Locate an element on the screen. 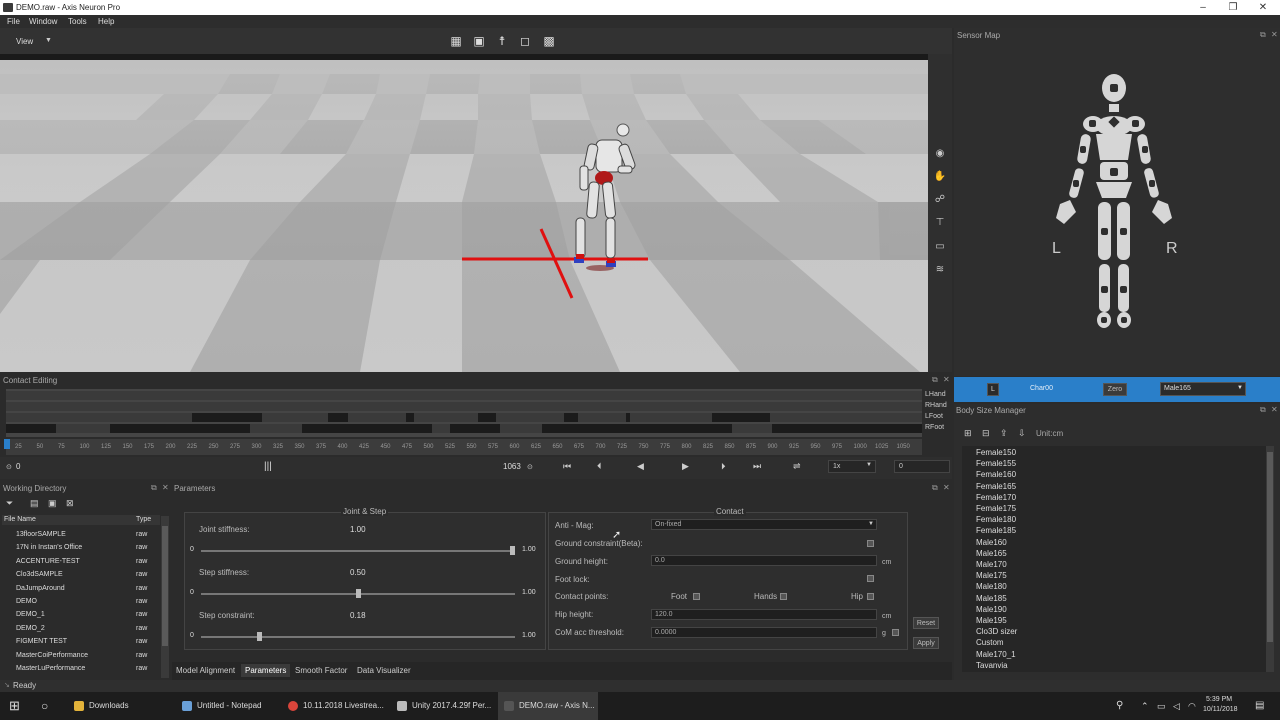 The height and width of the screenshot is (720, 1280). body-size-item: Custom is located at coordinates (990, 642).